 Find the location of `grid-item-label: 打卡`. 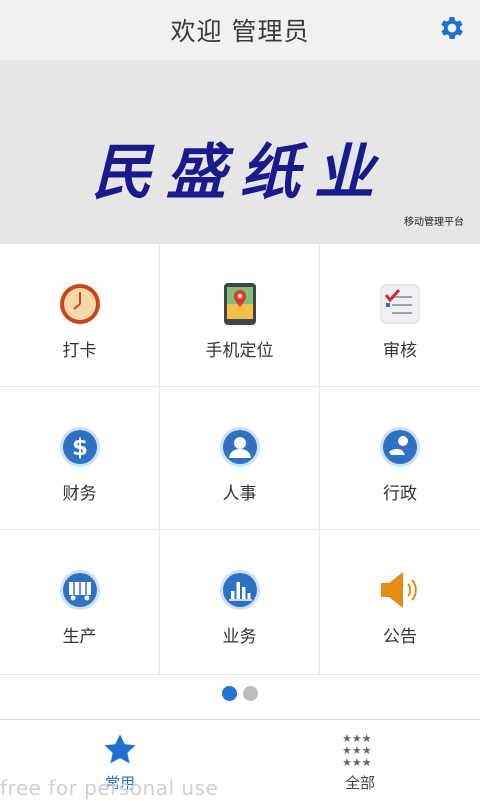

grid-item-label: 打卡 is located at coordinates (79, 351).